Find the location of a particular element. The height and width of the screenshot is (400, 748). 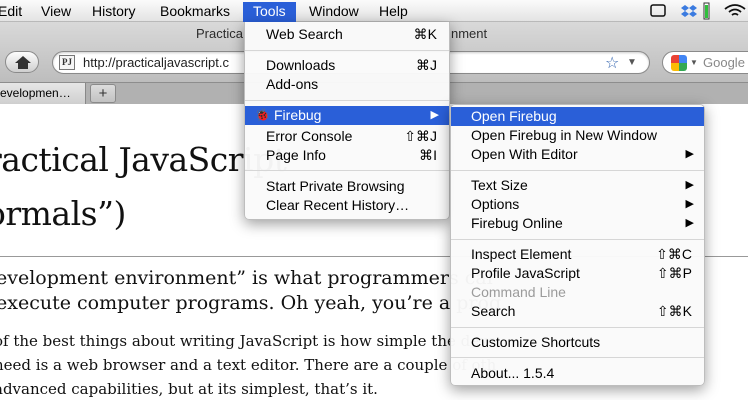

menu-item-text-size: Text Size ▶ is located at coordinates (577, 185).